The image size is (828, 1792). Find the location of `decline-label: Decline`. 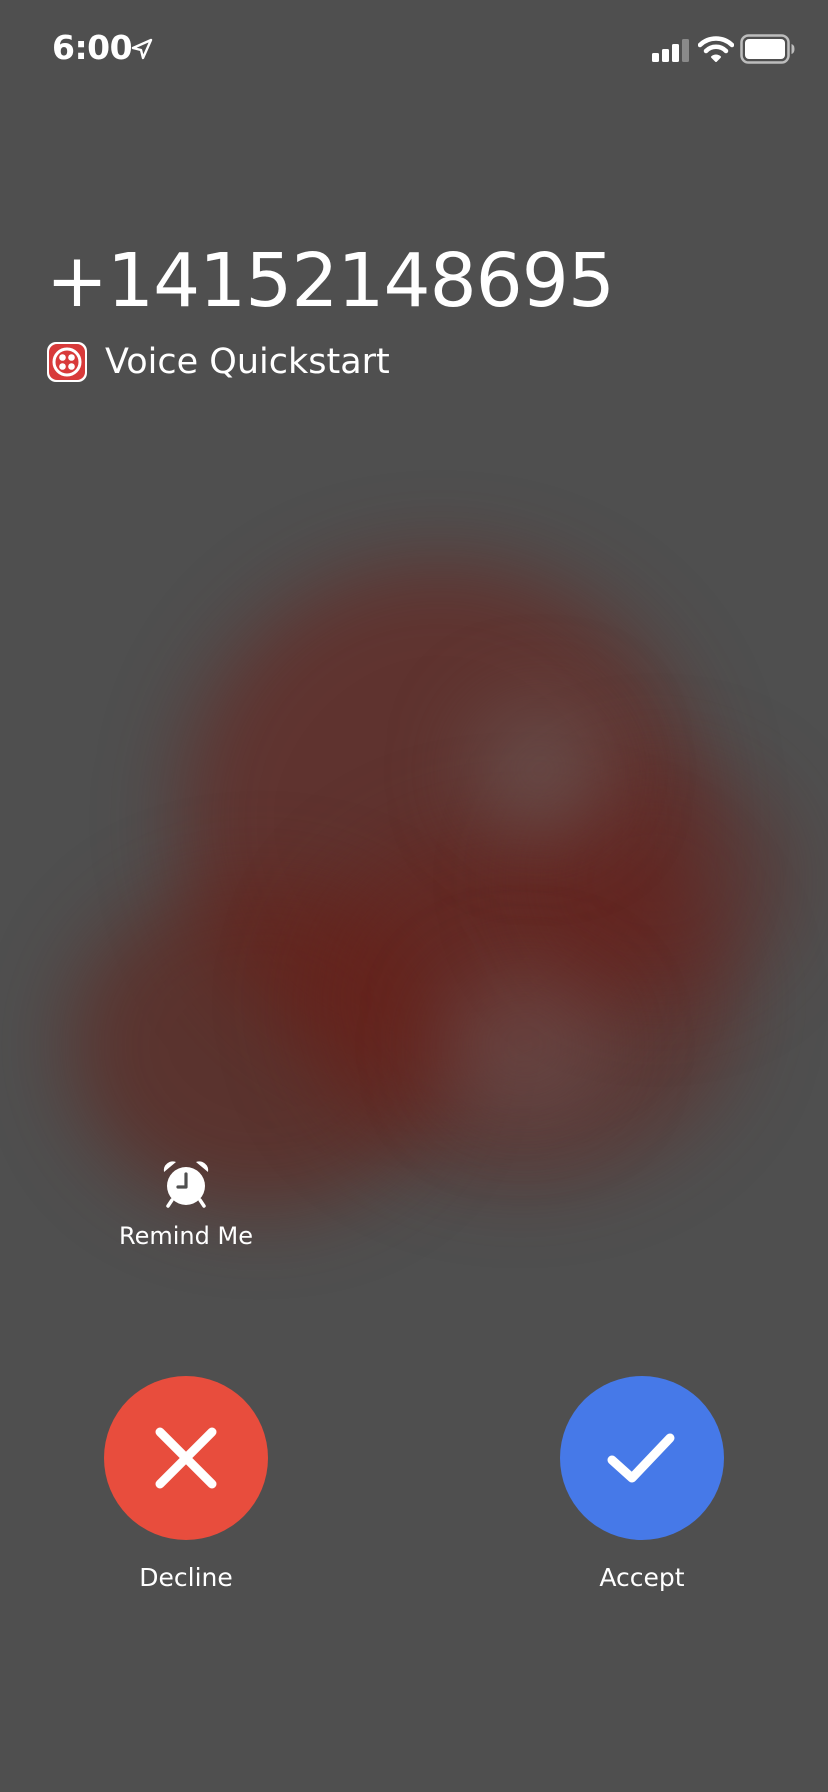

decline-label: Decline is located at coordinates (186, 1577).